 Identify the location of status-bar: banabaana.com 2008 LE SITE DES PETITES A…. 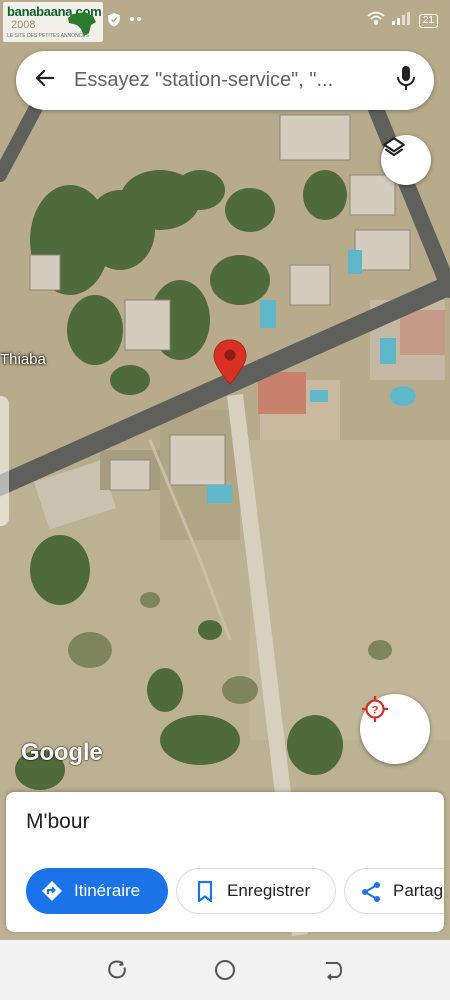
(225, 21).